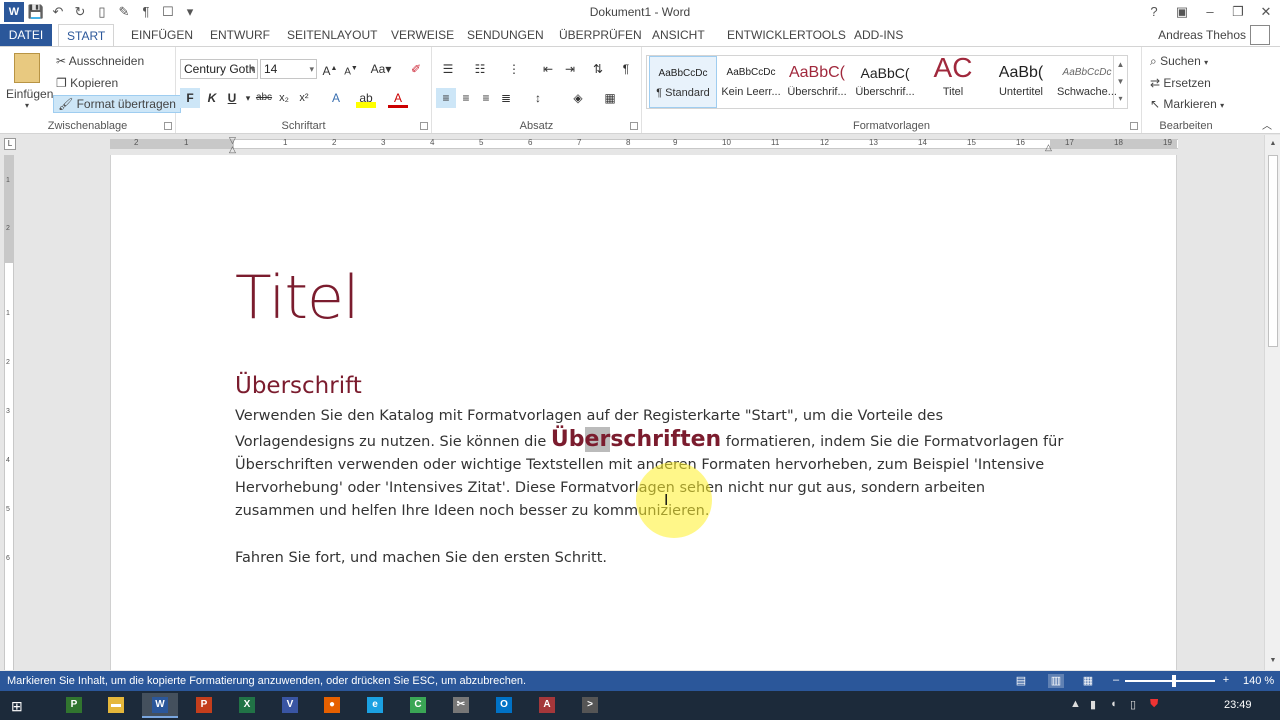  What do you see at coordinates (1238, 705) in the screenshot?
I see `clock: 23:49` at bounding box center [1238, 705].